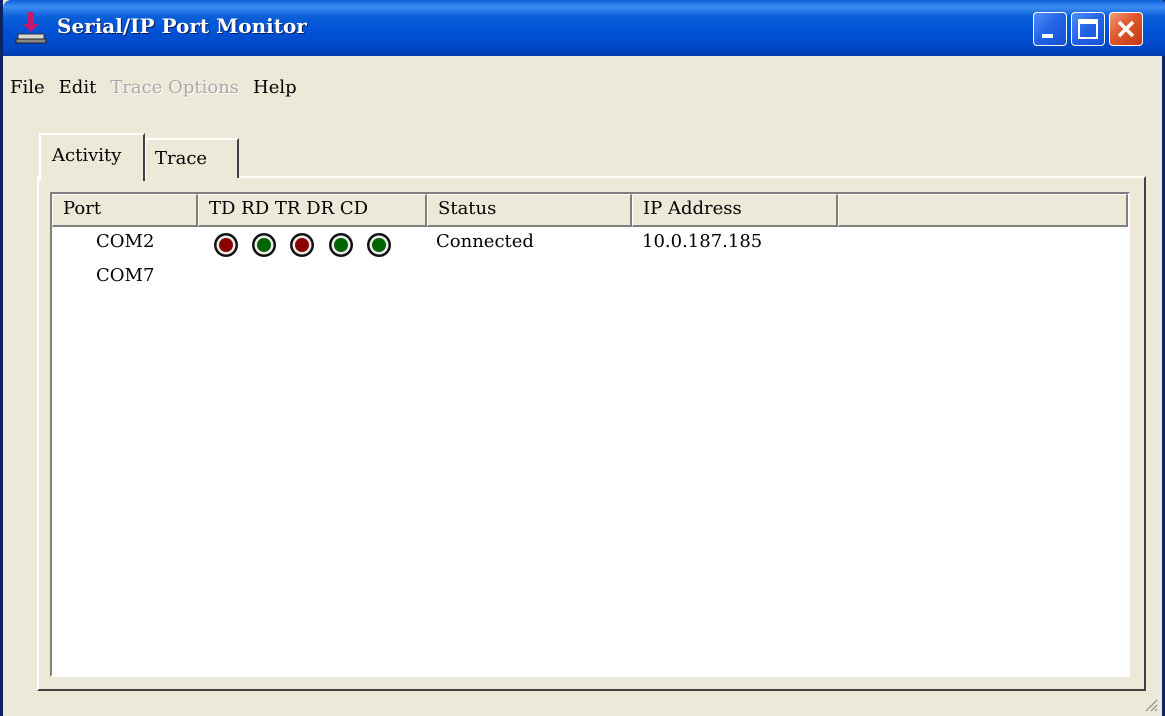 The width and height of the screenshot is (1165, 716). What do you see at coordinates (341, 245) in the screenshot?
I see `led-dr-icon` at bounding box center [341, 245].